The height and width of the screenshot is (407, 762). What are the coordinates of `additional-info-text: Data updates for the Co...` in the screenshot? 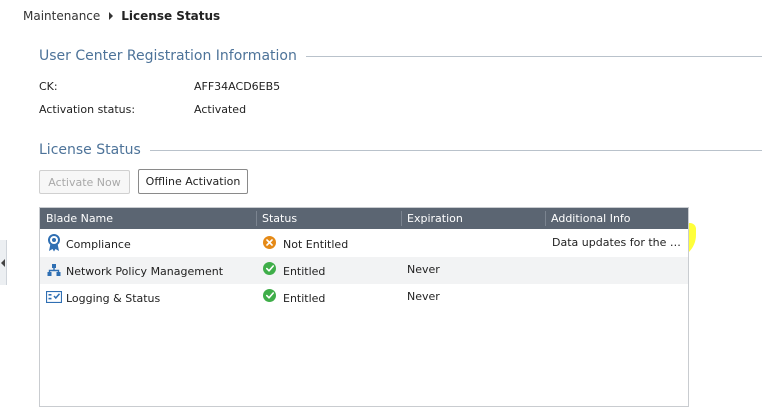 It's located at (617, 242).